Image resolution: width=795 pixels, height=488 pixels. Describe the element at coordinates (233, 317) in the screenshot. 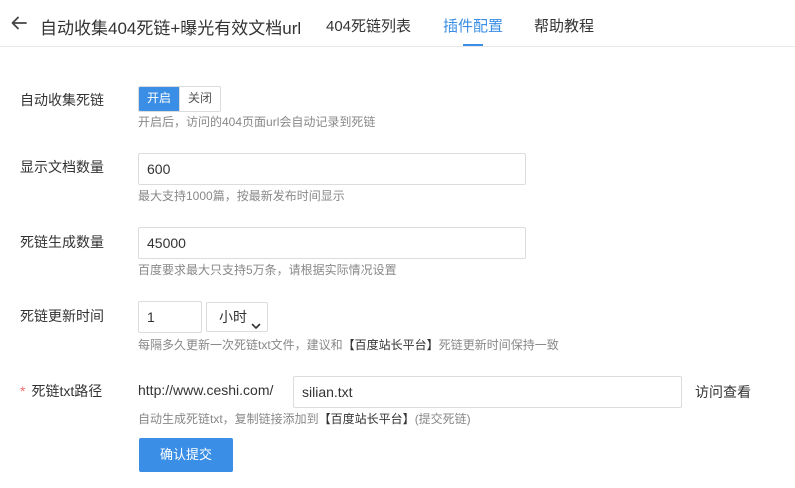

I see `unit-select-value: 小时` at that location.